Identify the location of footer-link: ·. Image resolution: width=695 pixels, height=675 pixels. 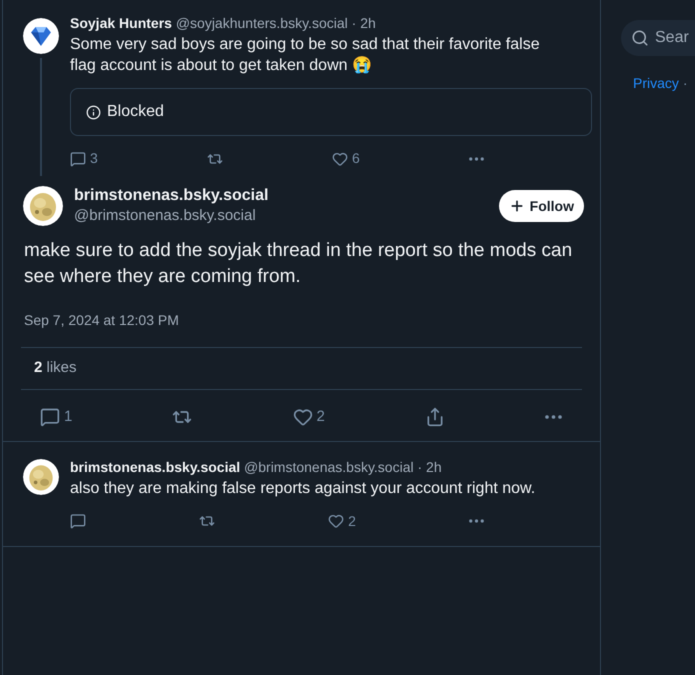
(685, 83).